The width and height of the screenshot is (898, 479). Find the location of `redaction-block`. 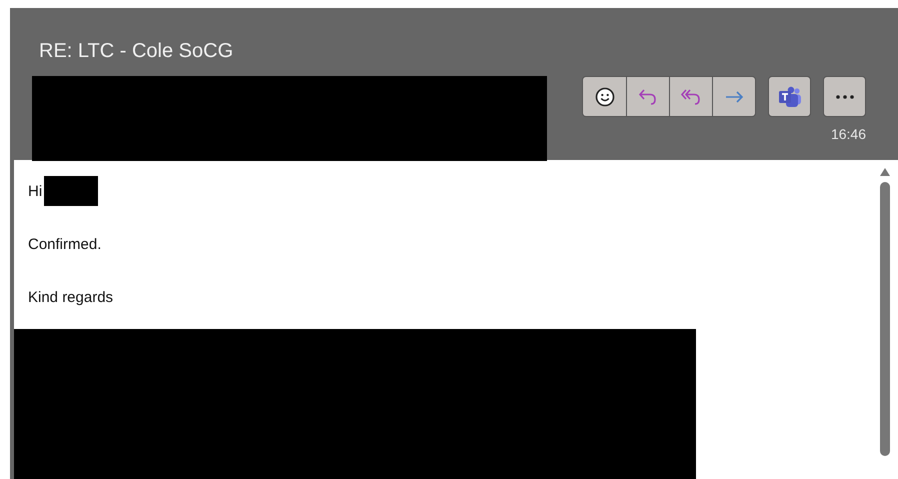

redaction-block is located at coordinates (71, 191).